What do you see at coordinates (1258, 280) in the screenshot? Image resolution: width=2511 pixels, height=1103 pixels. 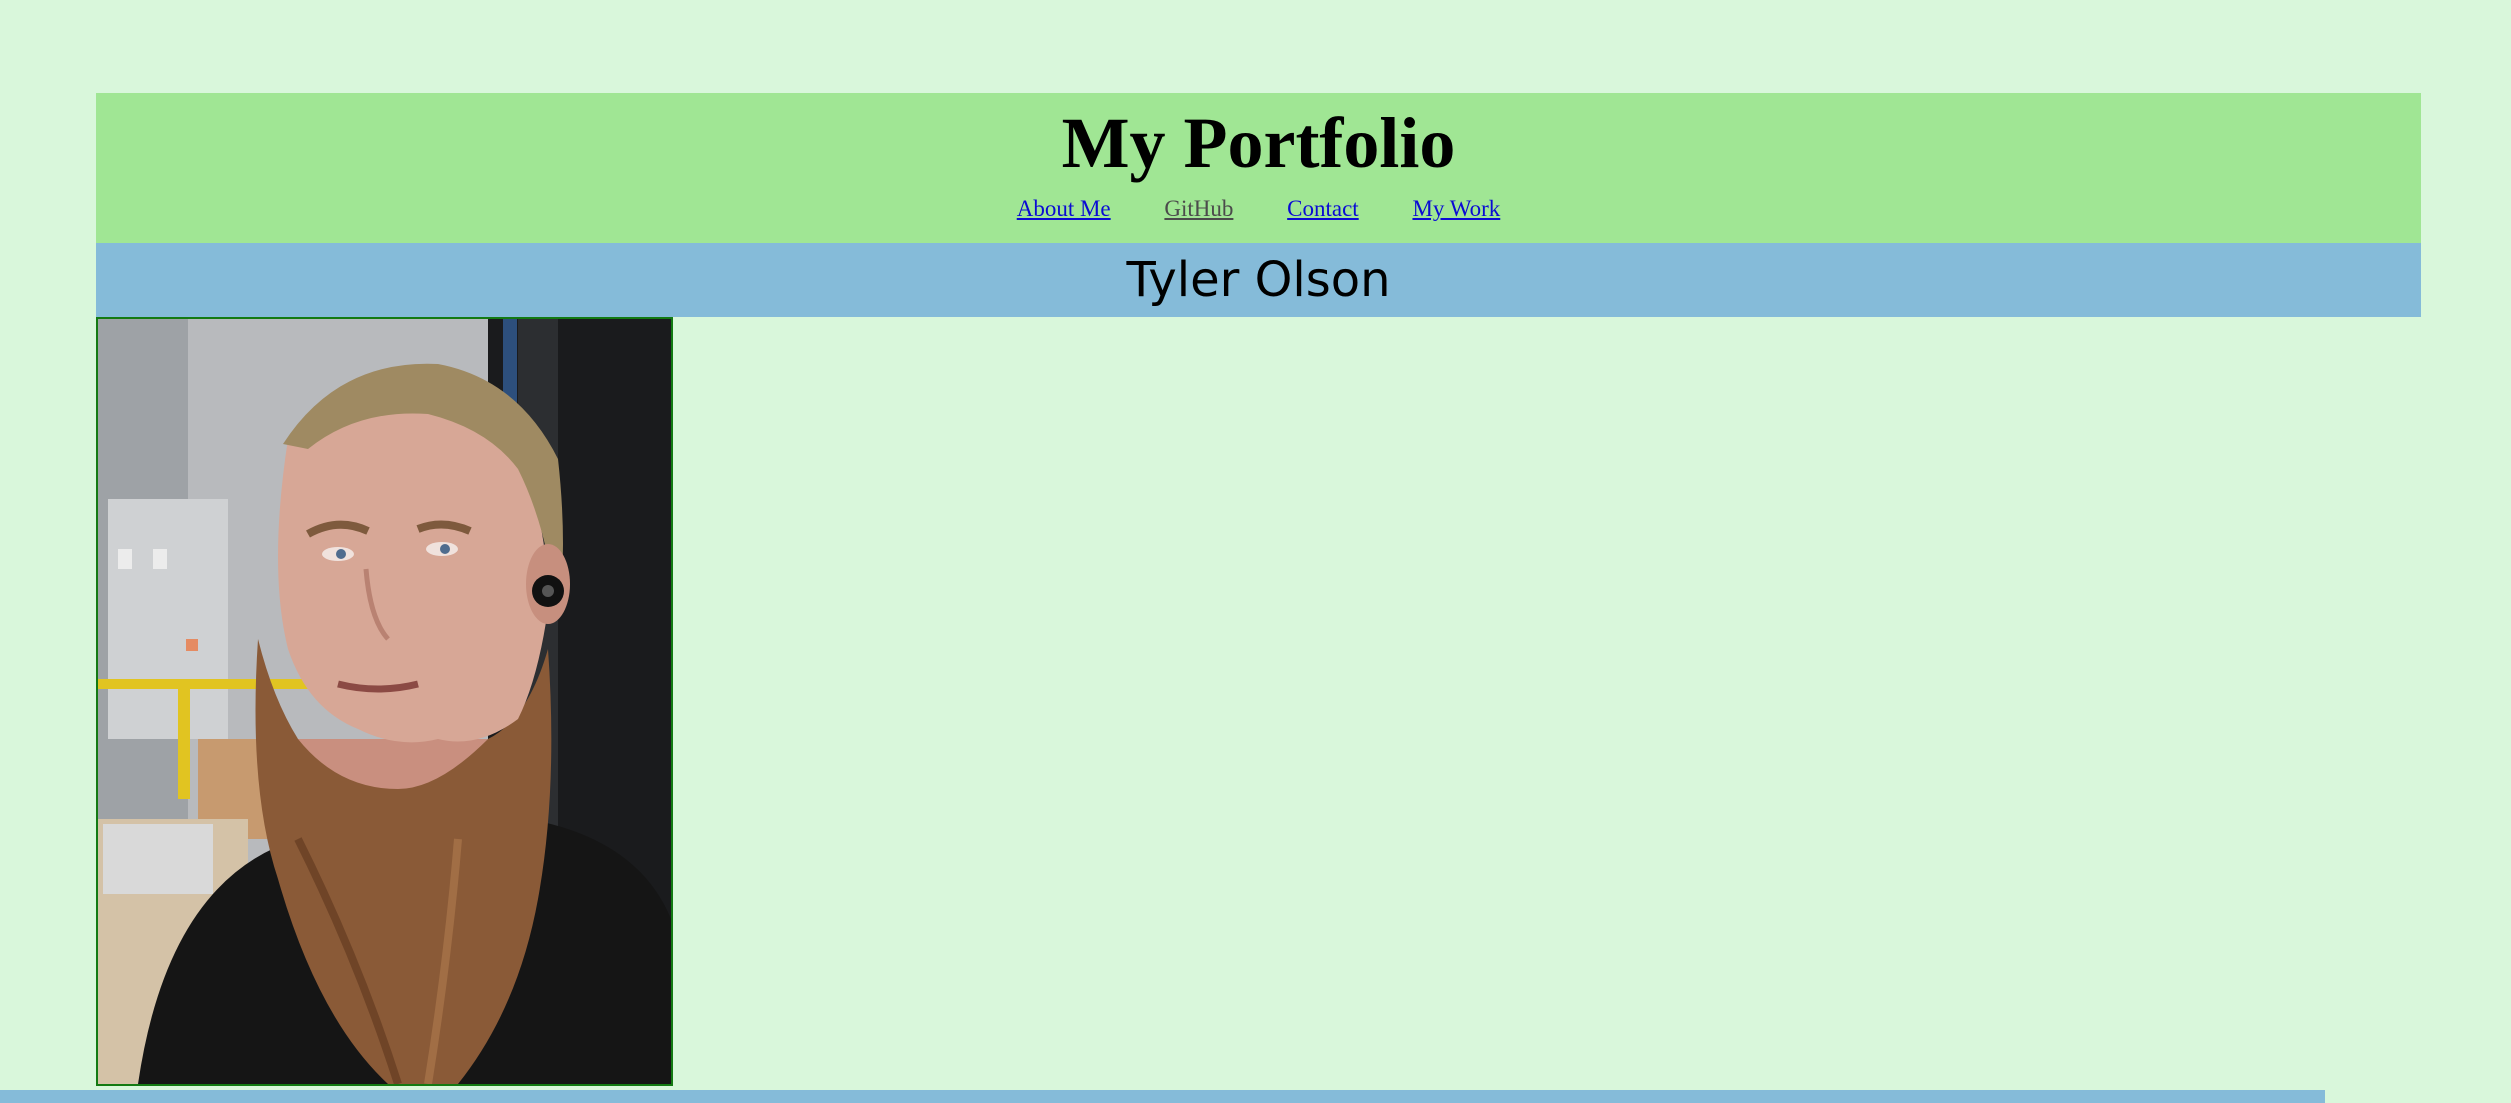 I see `profile-name: Tyler Olson` at bounding box center [1258, 280].